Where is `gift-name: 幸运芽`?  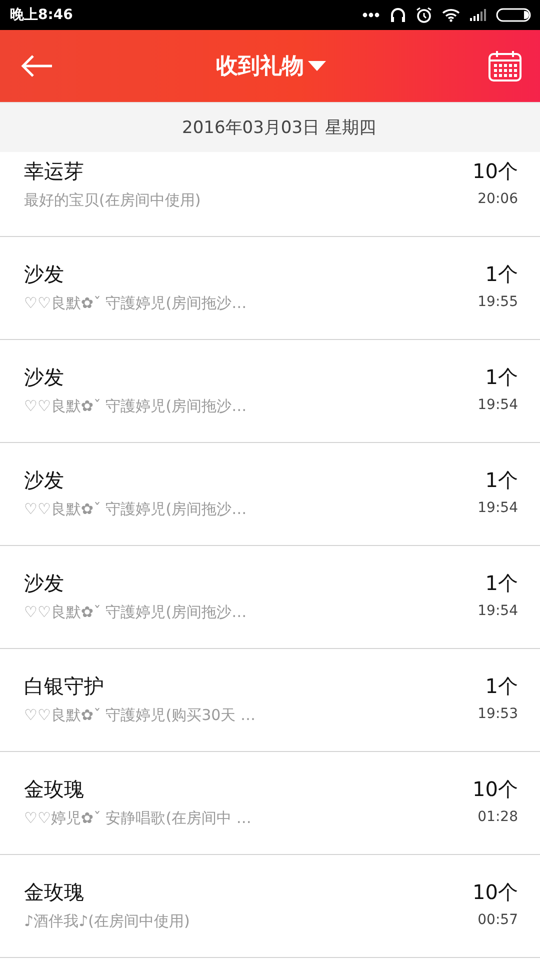
gift-name: 幸运芽 is located at coordinates (54, 171).